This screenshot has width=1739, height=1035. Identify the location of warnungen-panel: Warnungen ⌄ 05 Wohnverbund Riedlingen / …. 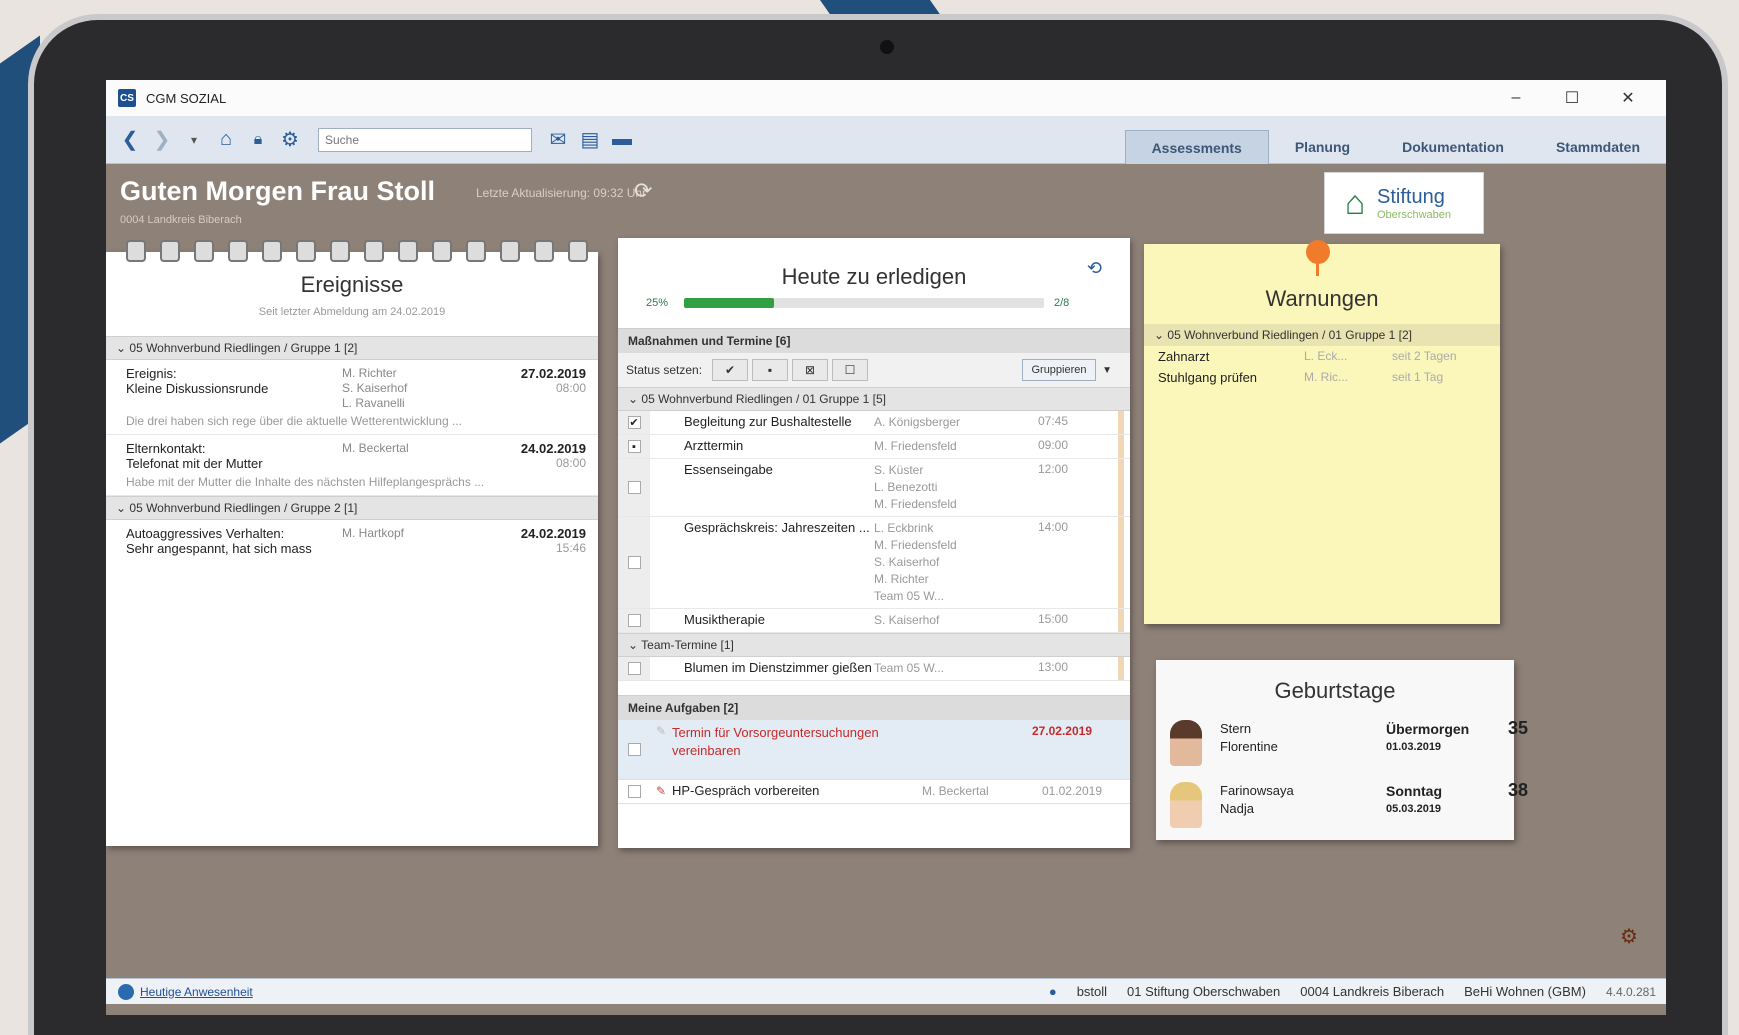
(1322, 432).